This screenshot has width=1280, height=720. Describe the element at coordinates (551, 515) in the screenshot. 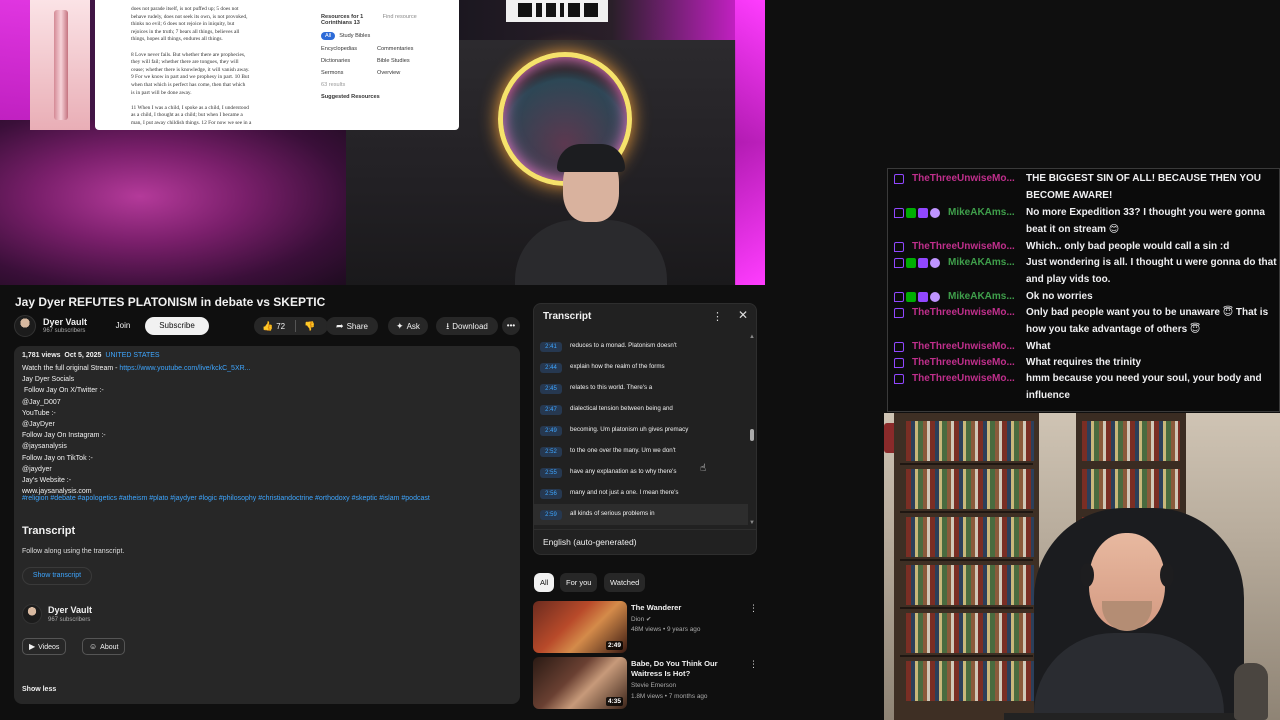

I see `segment-timestamp: 2:59` at that location.